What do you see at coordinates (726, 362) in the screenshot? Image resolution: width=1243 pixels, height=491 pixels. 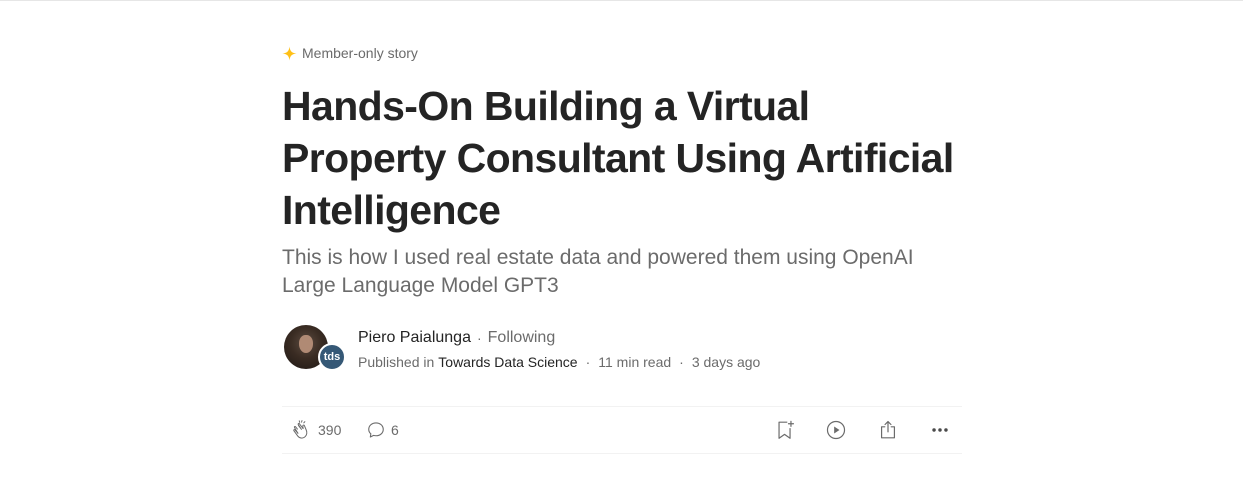 I see `post-date: 3 days ago` at bounding box center [726, 362].